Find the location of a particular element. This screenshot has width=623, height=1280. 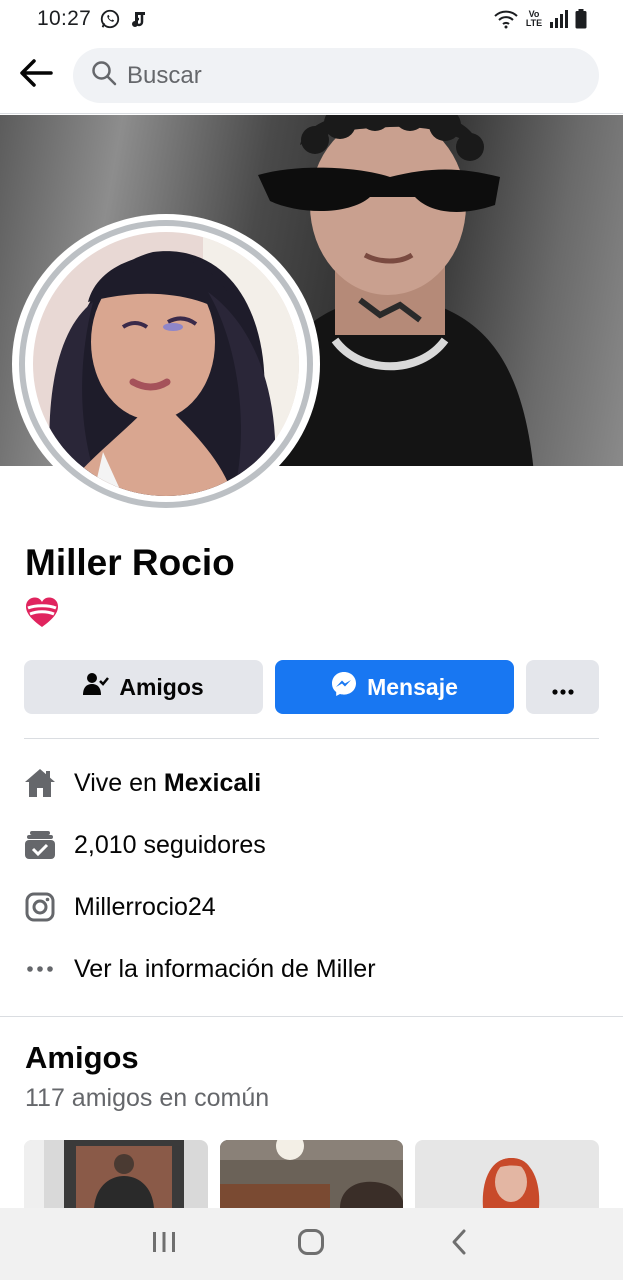

detail-followers: 2,010 seguidores is located at coordinates (311, 845).